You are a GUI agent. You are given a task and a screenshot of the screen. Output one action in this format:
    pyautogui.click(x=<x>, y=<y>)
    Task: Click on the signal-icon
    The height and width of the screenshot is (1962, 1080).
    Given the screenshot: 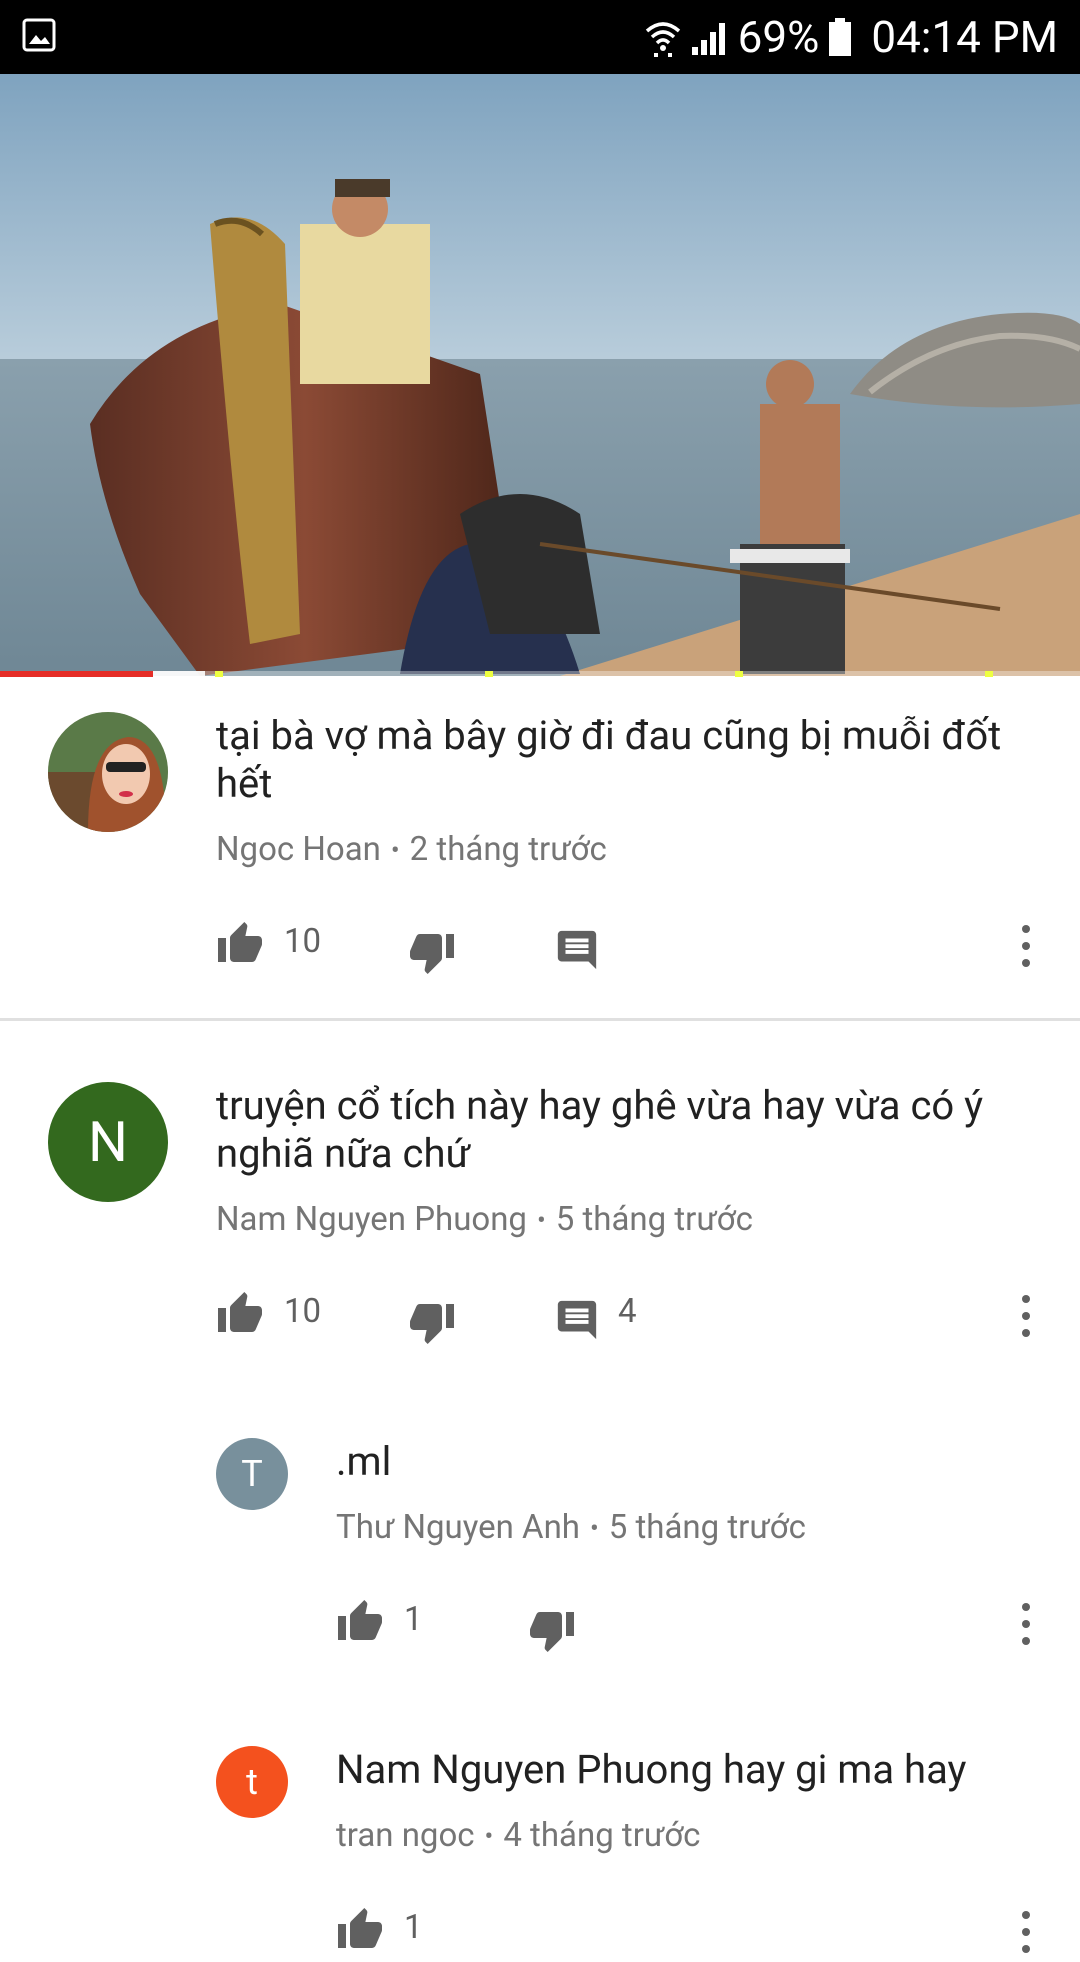 What is the action you would take?
    pyautogui.click(x=708, y=39)
    